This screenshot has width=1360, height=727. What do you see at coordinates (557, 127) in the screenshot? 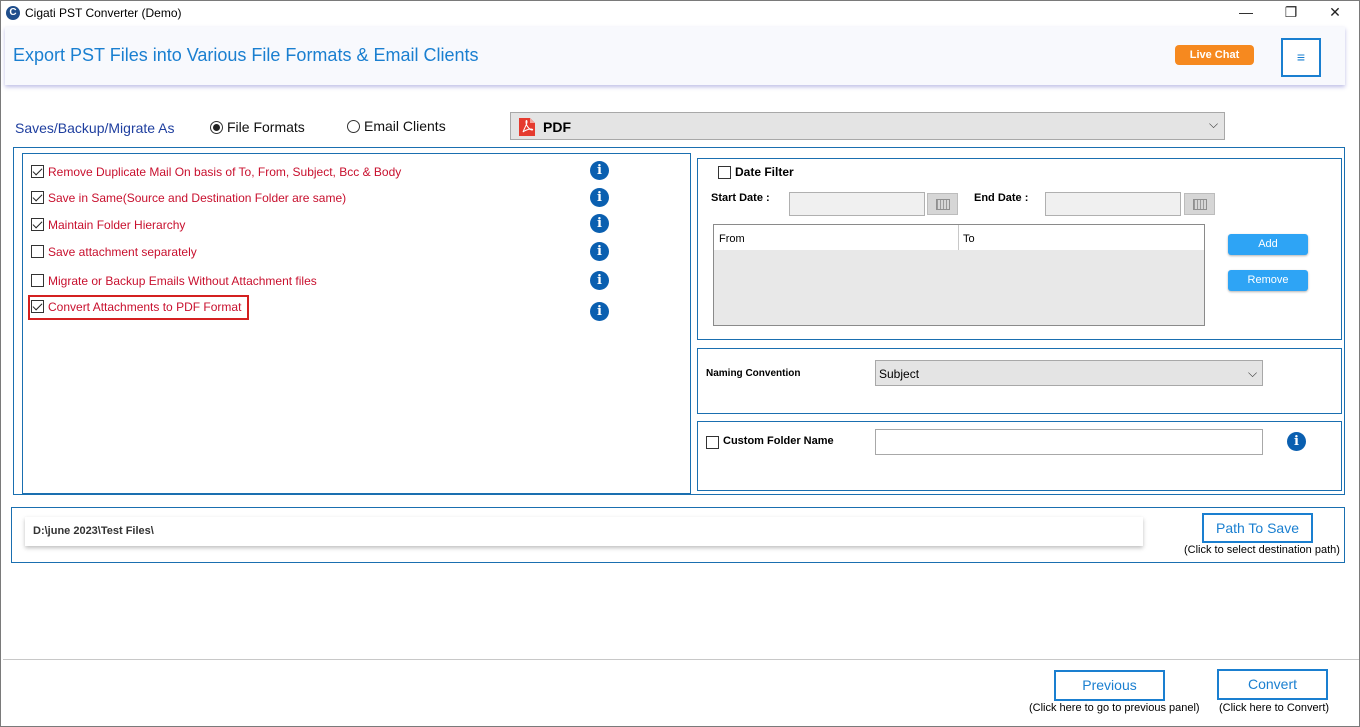
I see `format-value: PDF` at bounding box center [557, 127].